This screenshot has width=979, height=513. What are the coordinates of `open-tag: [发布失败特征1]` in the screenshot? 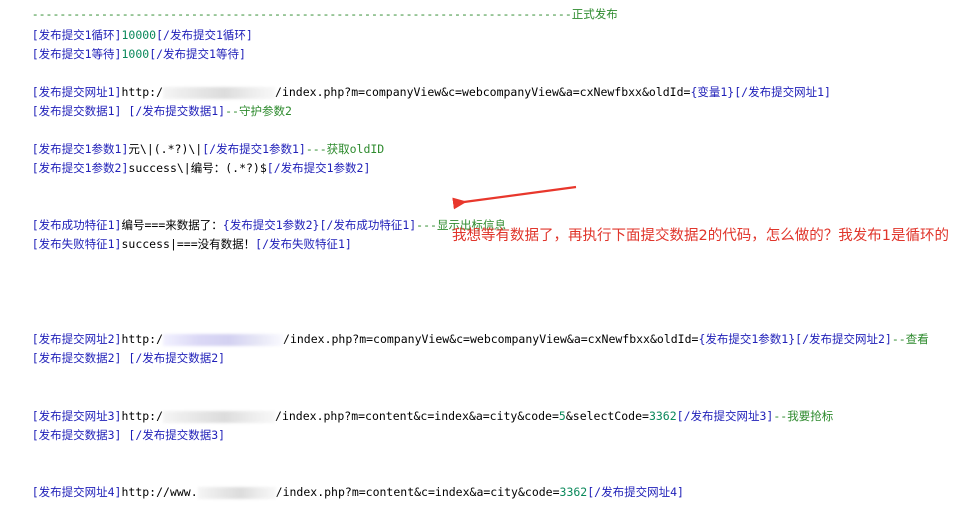 It's located at (76, 244).